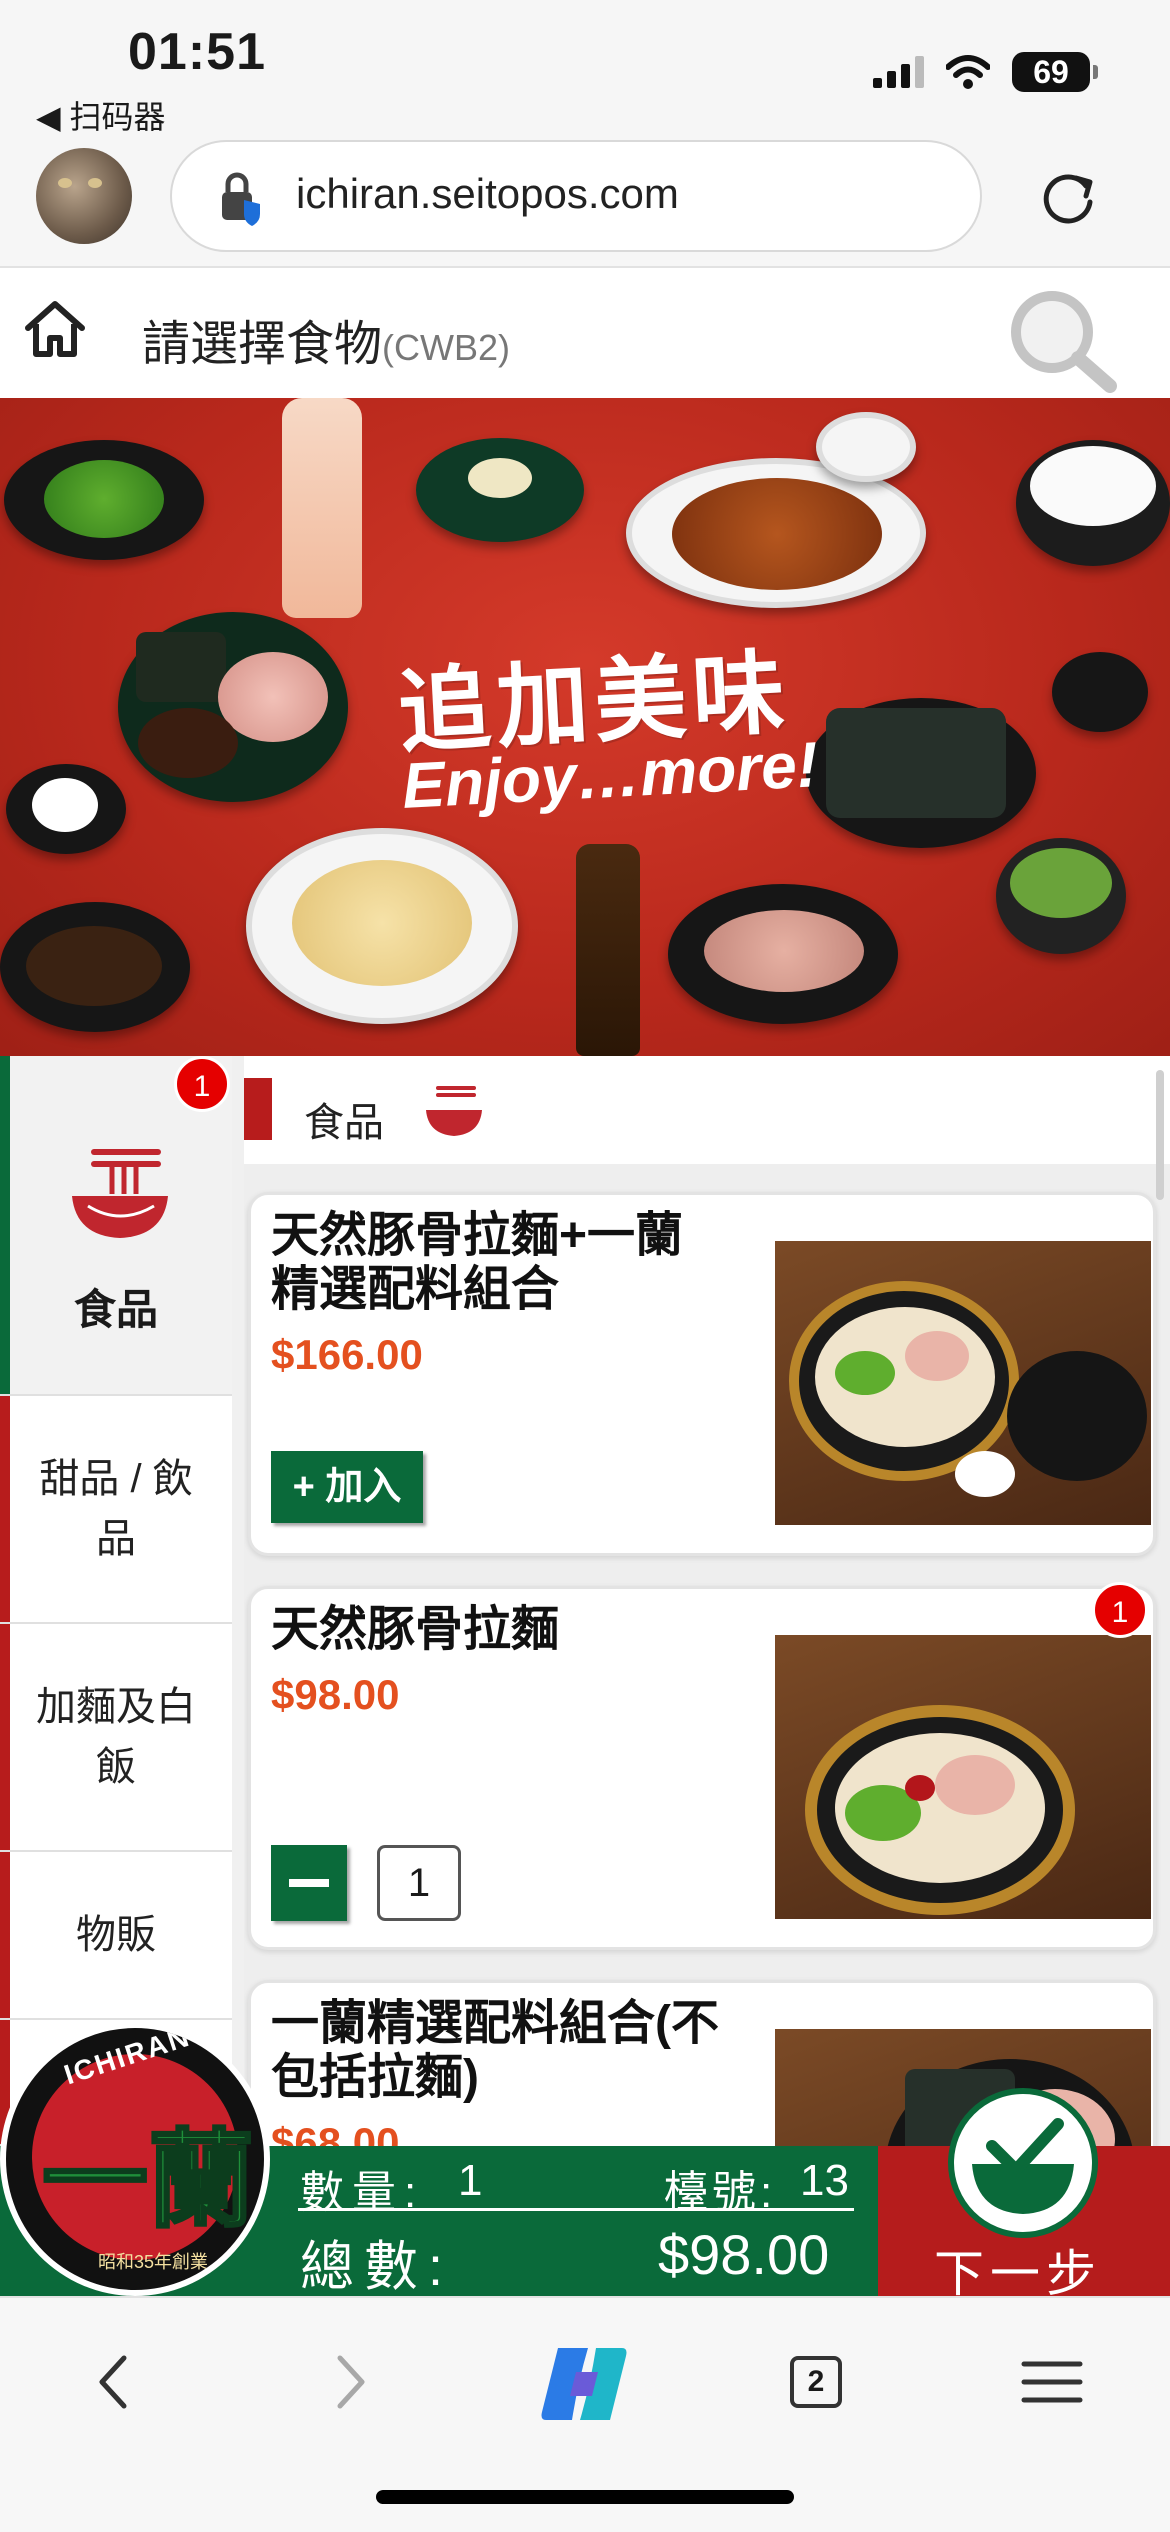  I want to click on cellular-signal-icon, so click(898, 72).